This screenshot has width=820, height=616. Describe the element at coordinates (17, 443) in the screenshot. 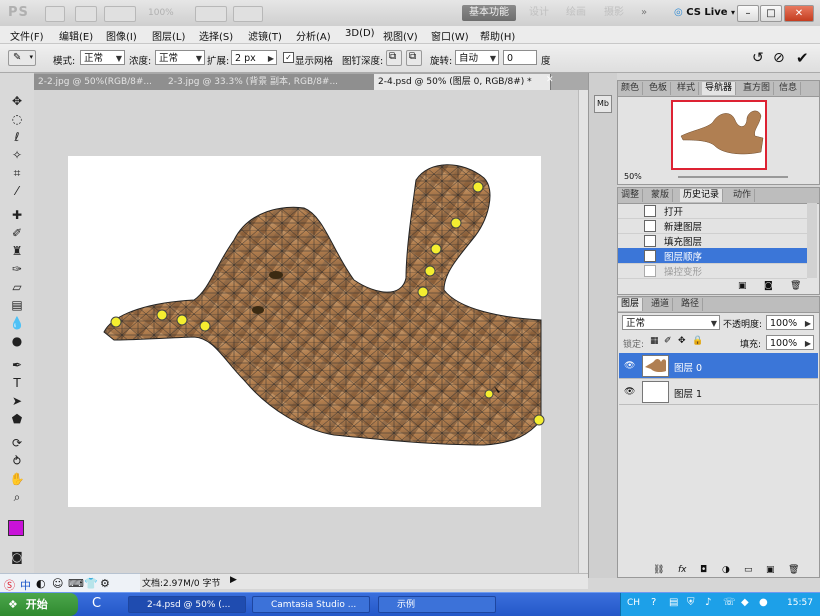

I see `3d-rotate-tool-icon: ⟳` at that location.